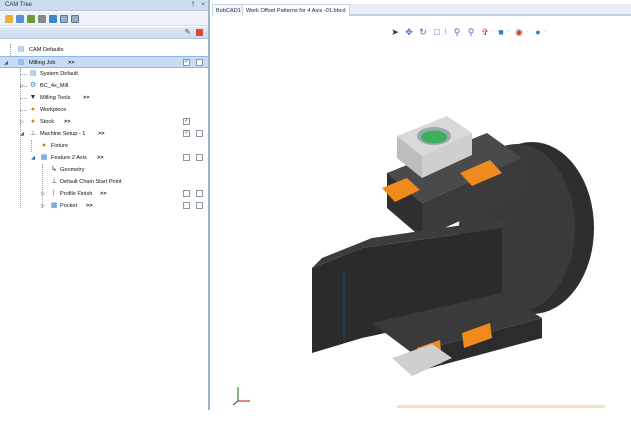  Describe the element at coordinates (104, 206) in the screenshot. I see `tree-row-pocket: ▷ ▦ Pocket >>` at that location.